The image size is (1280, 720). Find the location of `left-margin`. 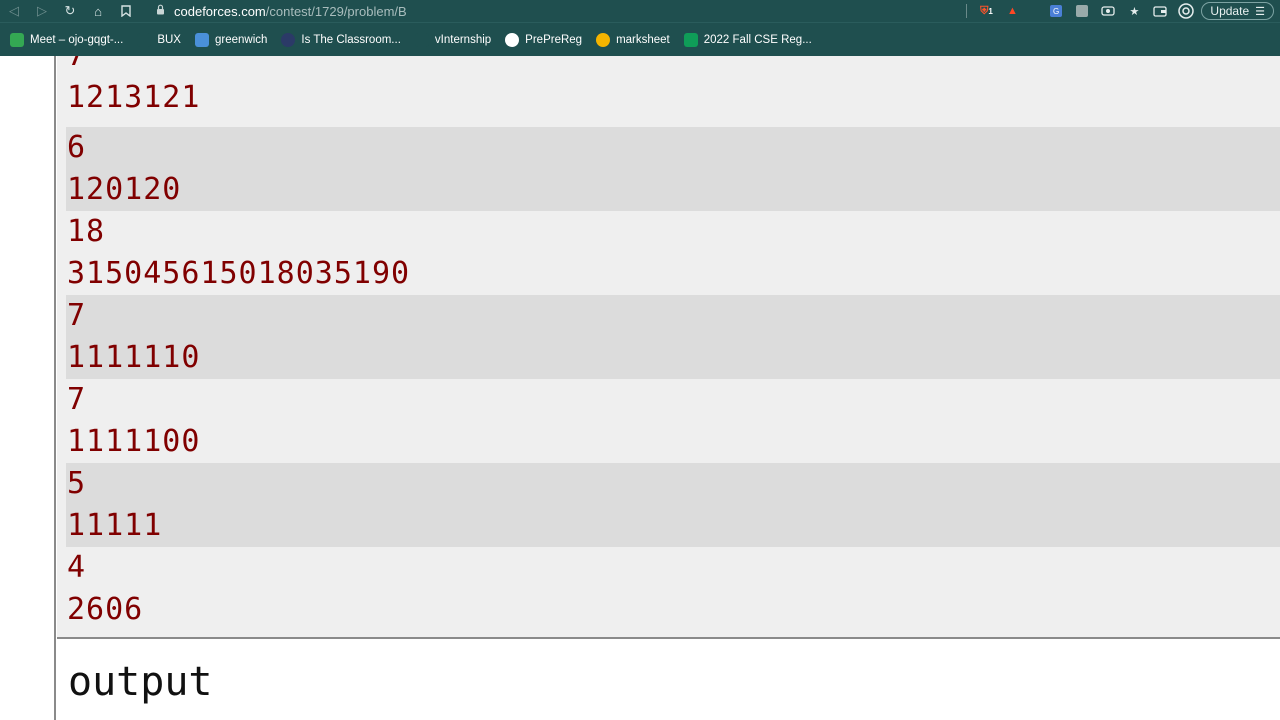

left-margin is located at coordinates (28, 388).